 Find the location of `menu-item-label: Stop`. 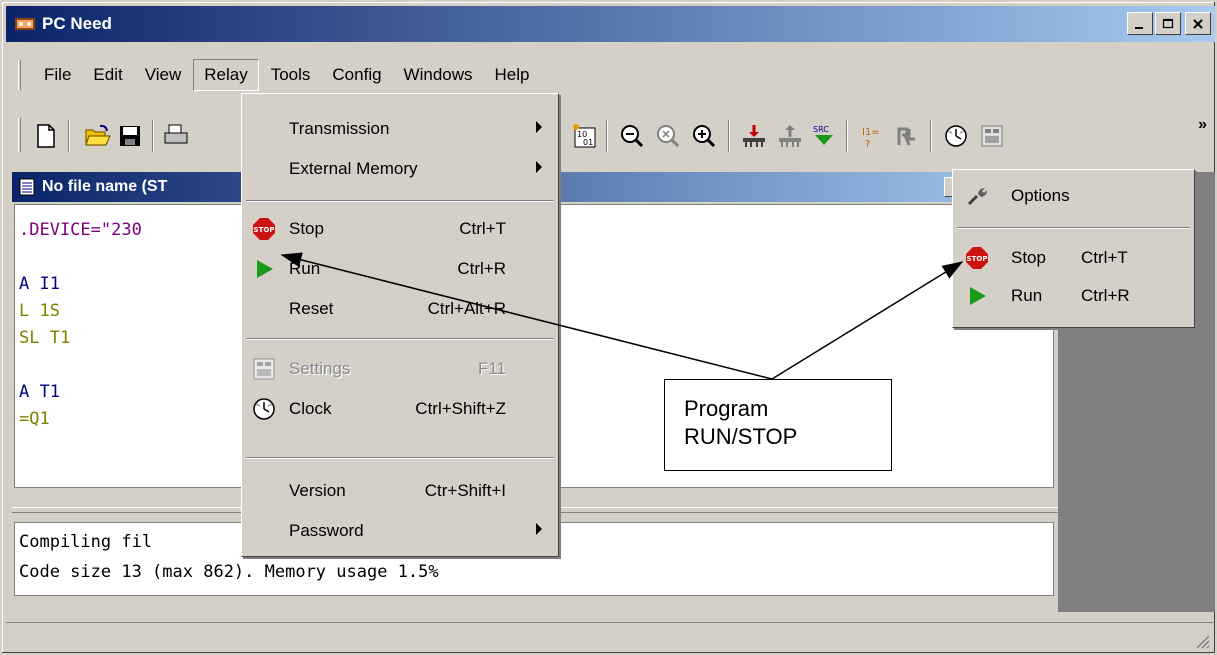

menu-item-label: Stop is located at coordinates (1028, 257).